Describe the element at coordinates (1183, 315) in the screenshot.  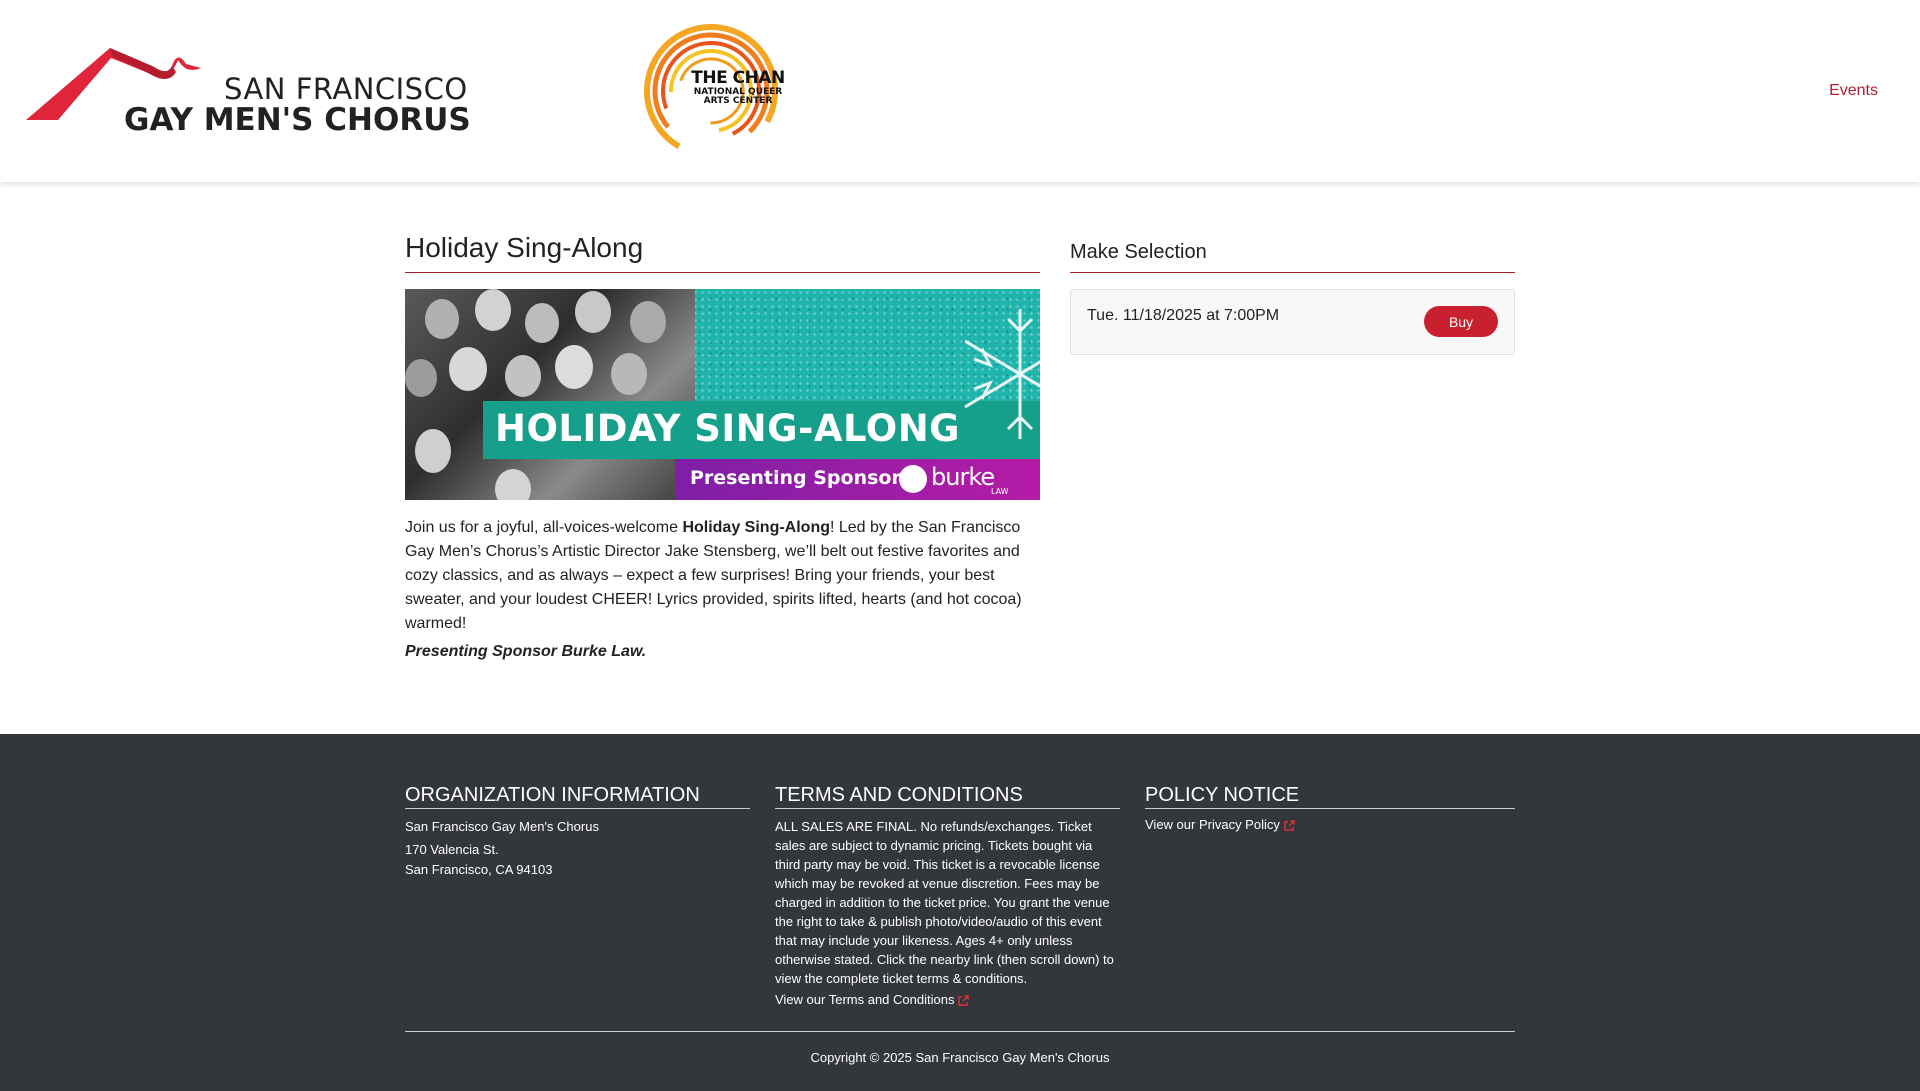
I see `performance-date: Tue. 11/18/2025 at 7:00PM` at that location.